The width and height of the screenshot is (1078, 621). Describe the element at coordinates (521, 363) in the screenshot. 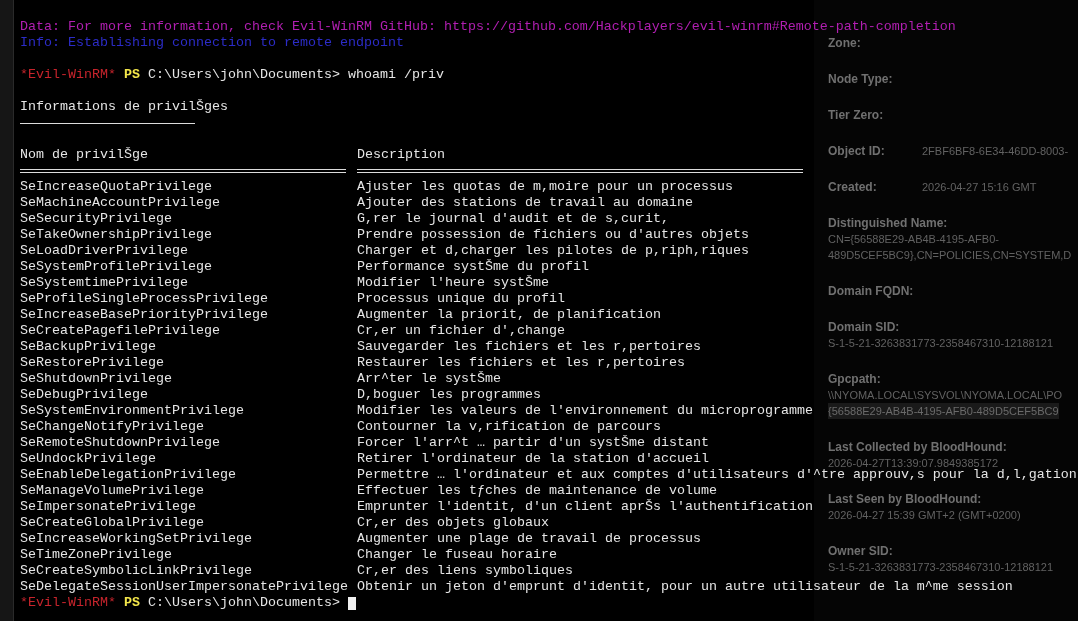

I see `privilege-description: Restaurer les fichiers et les r,pertoires` at that location.